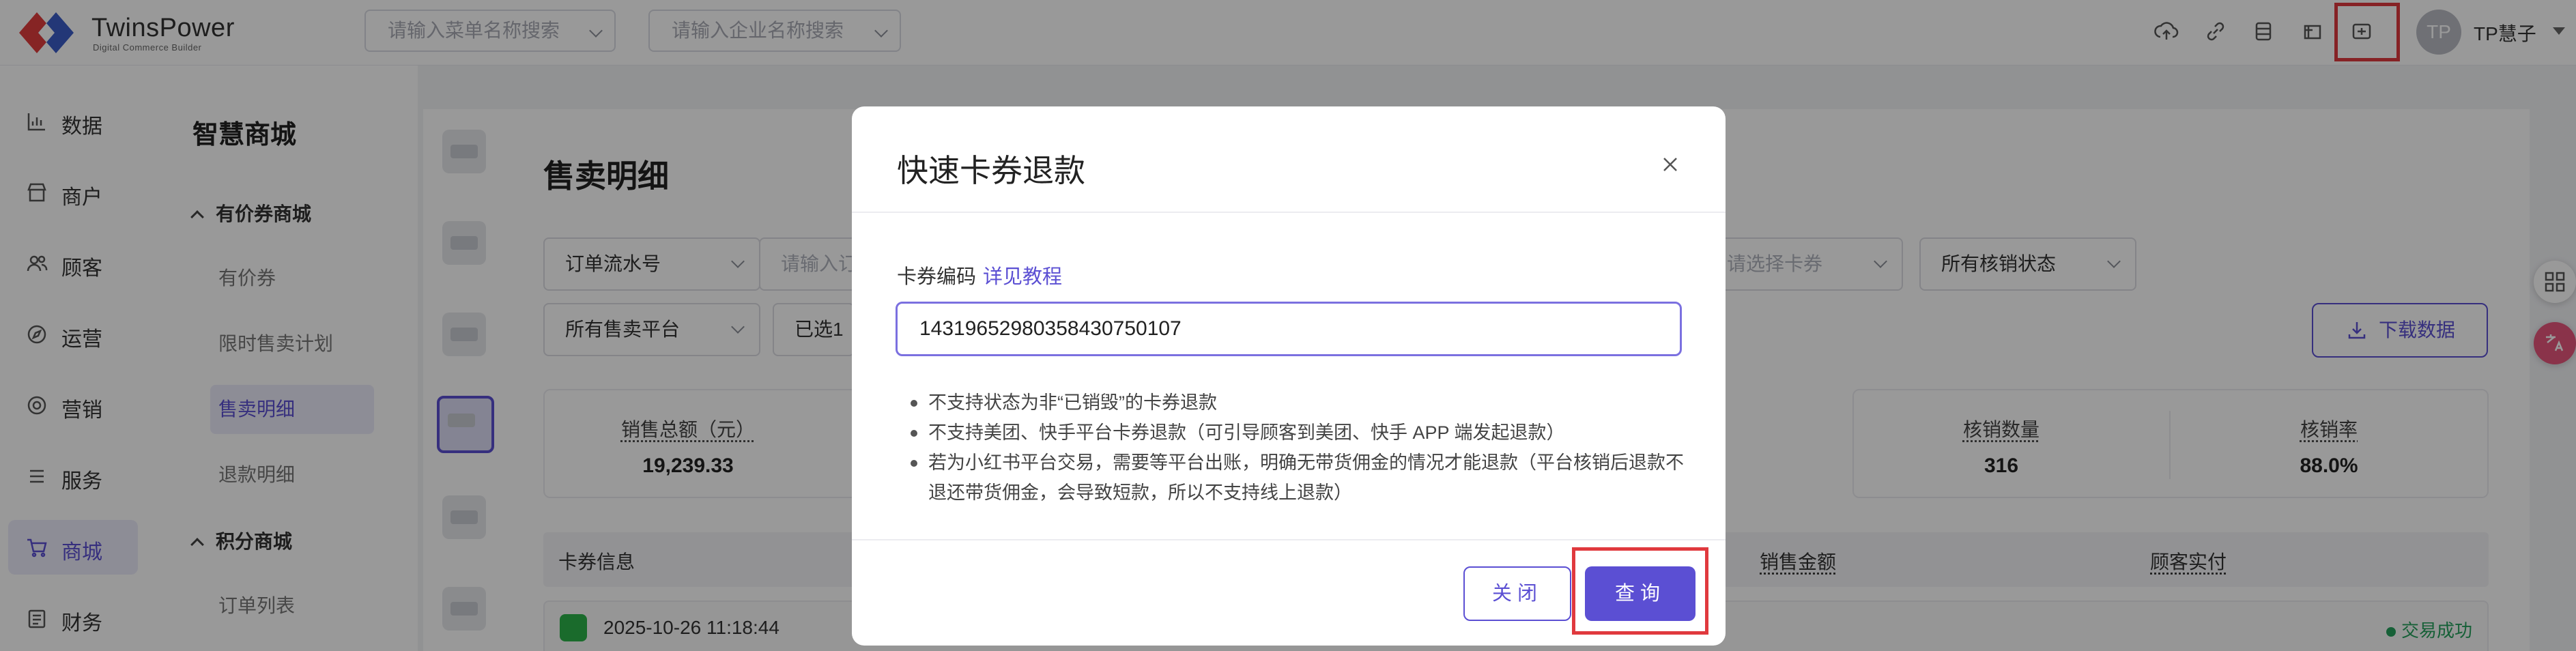 The image size is (2576, 651). I want to click on tutorial-link: 详见教程, so click(1022, 275).